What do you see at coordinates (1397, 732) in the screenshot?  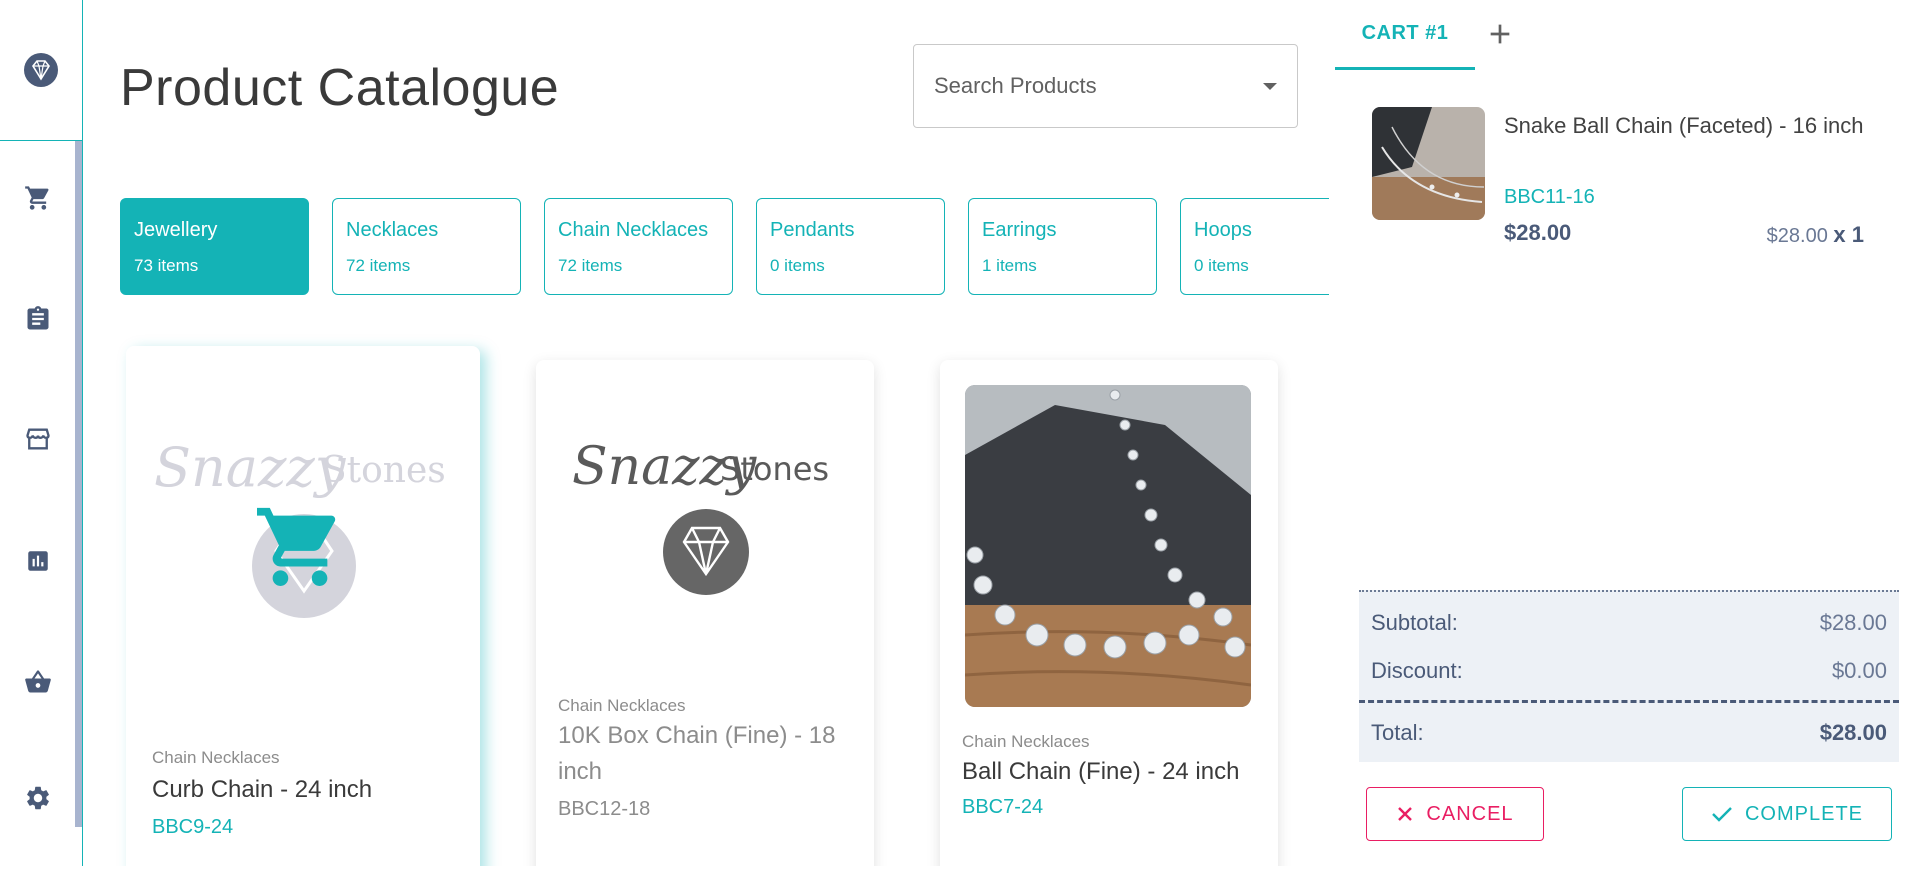 I see `total-label: Total:` at bounding box center [1397, 732].